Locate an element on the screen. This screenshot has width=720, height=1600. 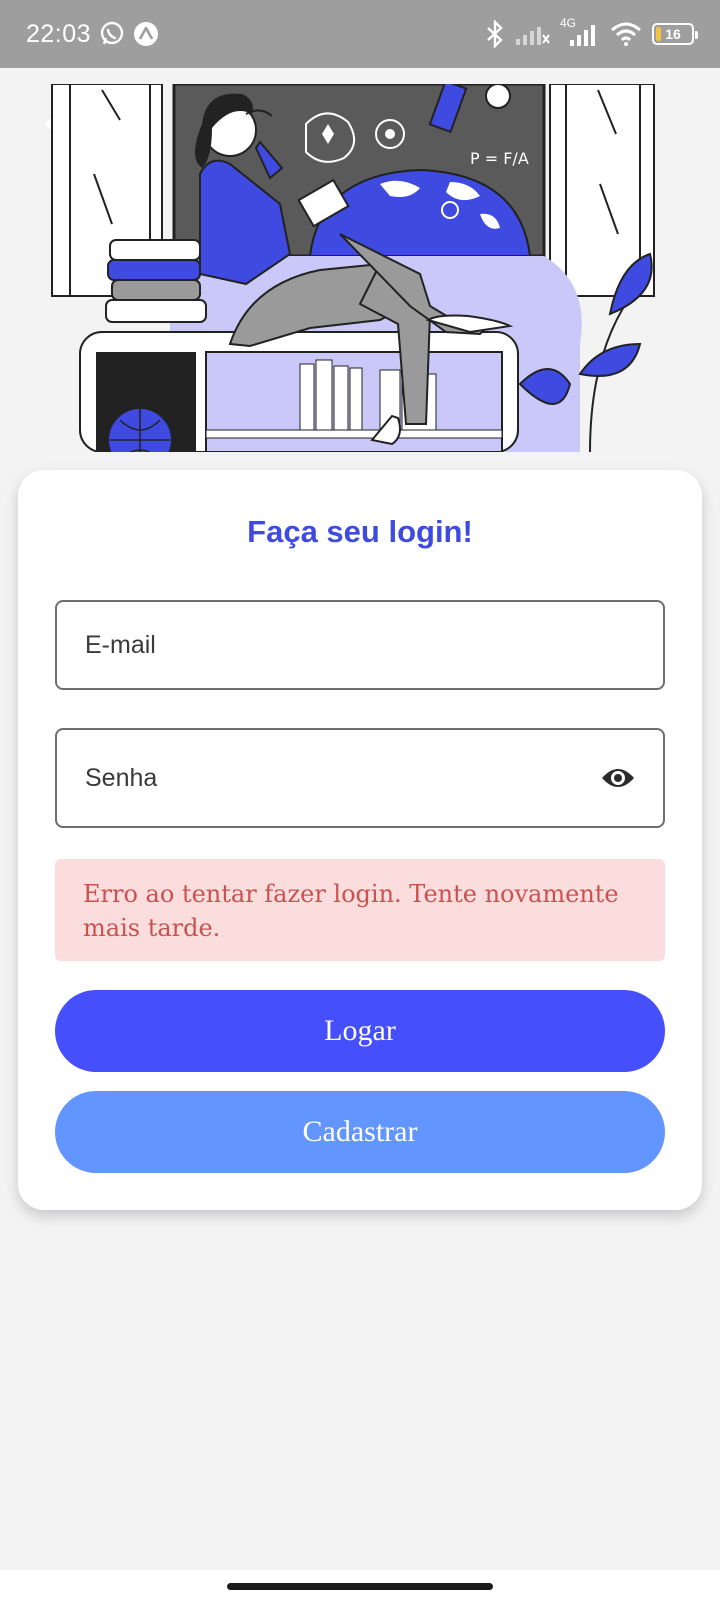
email-input is located at coordinates (360, 645).